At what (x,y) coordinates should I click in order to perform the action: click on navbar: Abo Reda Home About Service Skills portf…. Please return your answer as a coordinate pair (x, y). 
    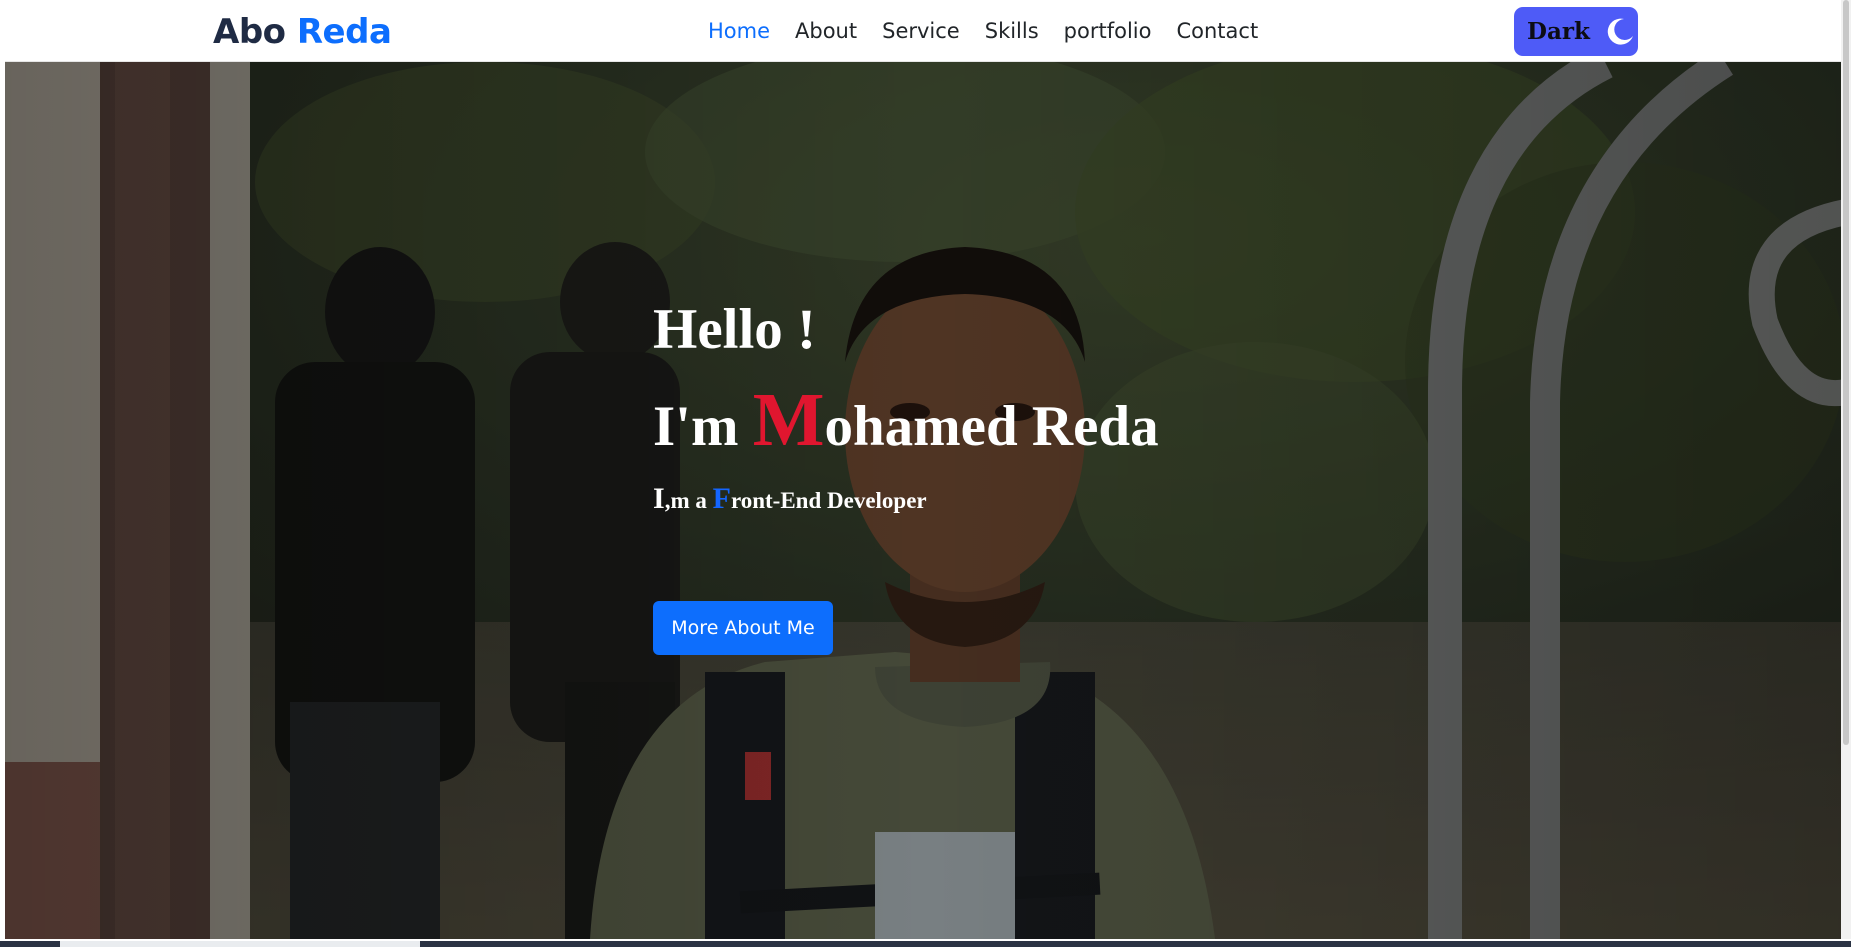
    Looking at the image, I should click on (925, 31).